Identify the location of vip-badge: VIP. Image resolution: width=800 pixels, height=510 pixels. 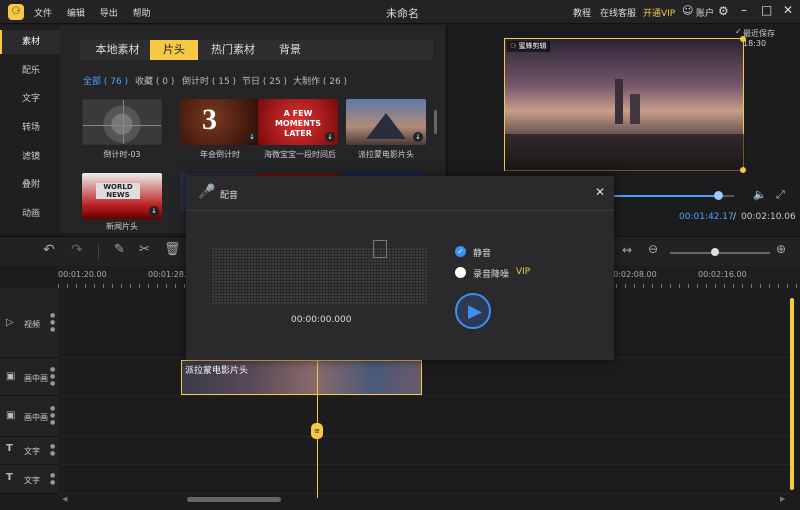
(523, 272).